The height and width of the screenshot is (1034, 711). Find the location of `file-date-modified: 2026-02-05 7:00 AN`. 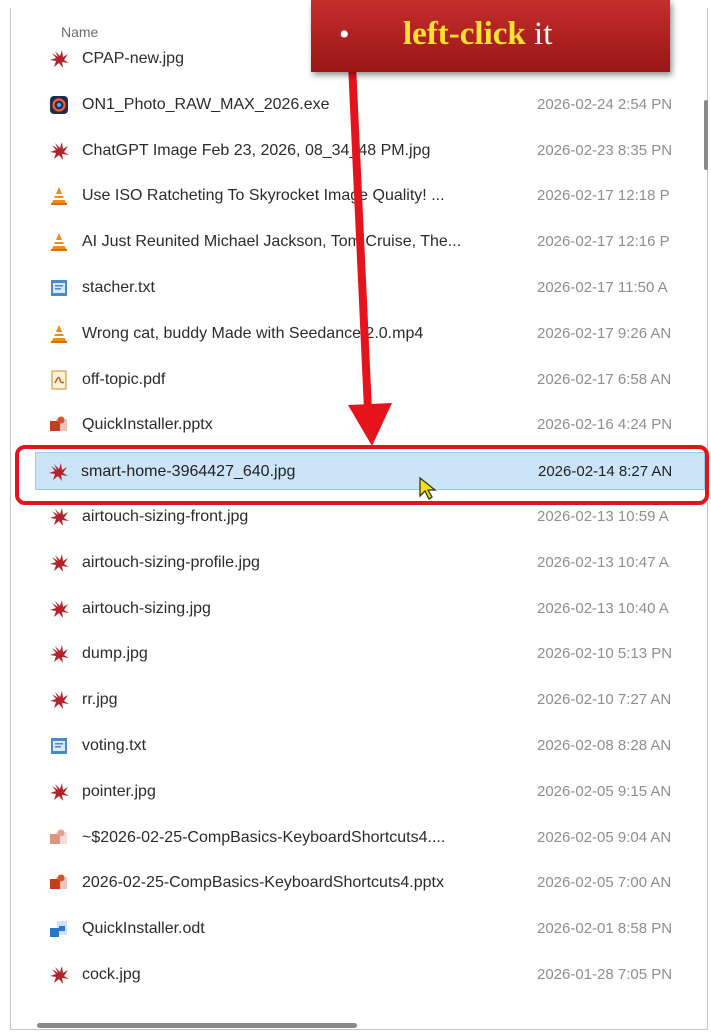

file-date-modified: 2026-02-05 7:00 AN is located at coordinates (604, 882).